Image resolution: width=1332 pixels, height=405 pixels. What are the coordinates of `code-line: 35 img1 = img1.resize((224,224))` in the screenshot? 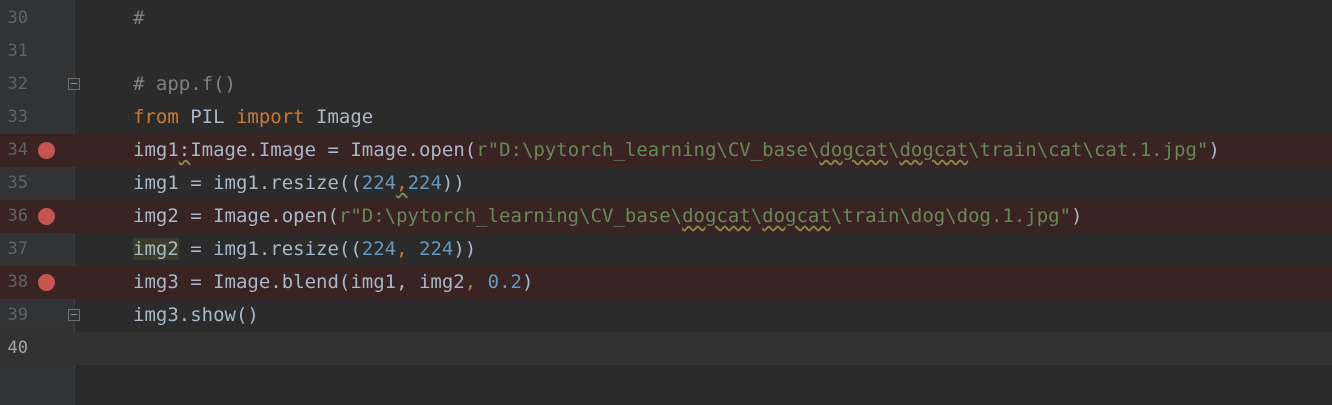 It's located at (666, 183).